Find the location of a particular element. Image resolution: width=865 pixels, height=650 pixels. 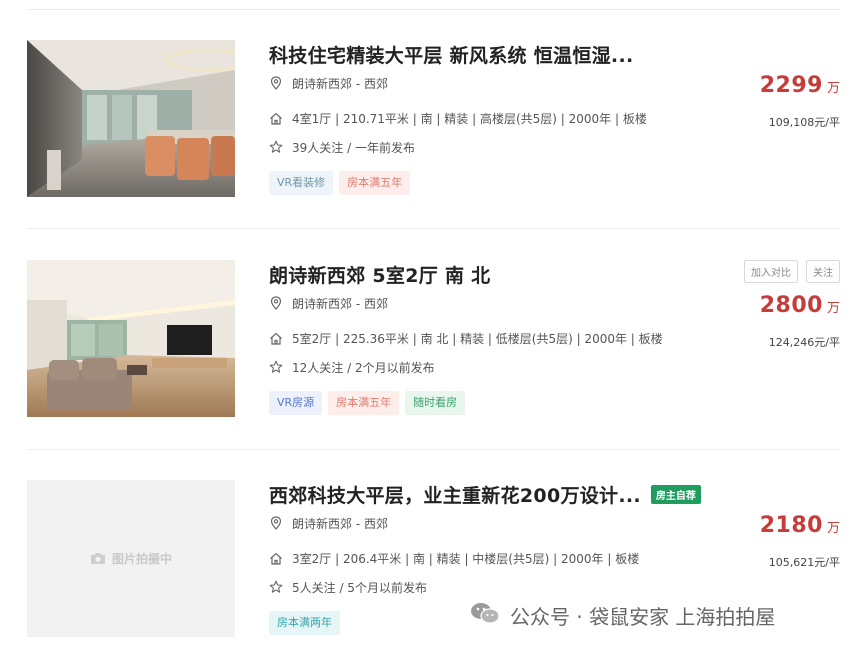

listing-total-price: 2800 万 is located at coordinates (800, 305).